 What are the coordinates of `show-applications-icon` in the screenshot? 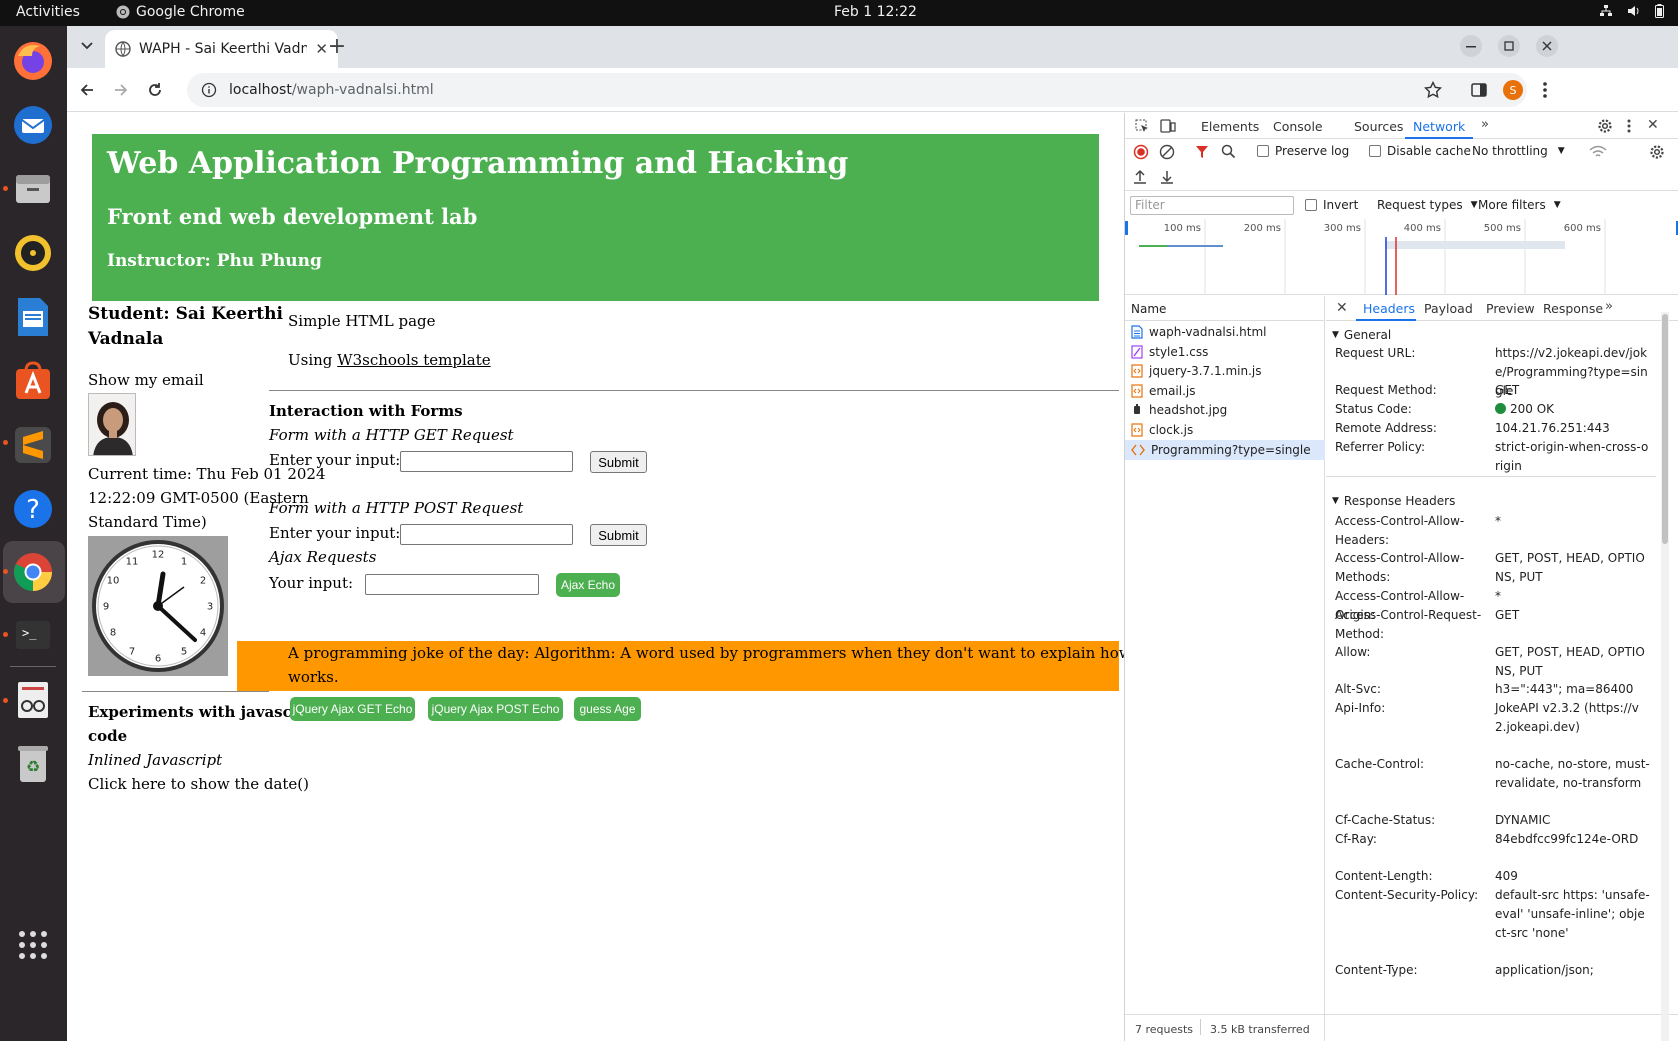 It's located at (33, 945).